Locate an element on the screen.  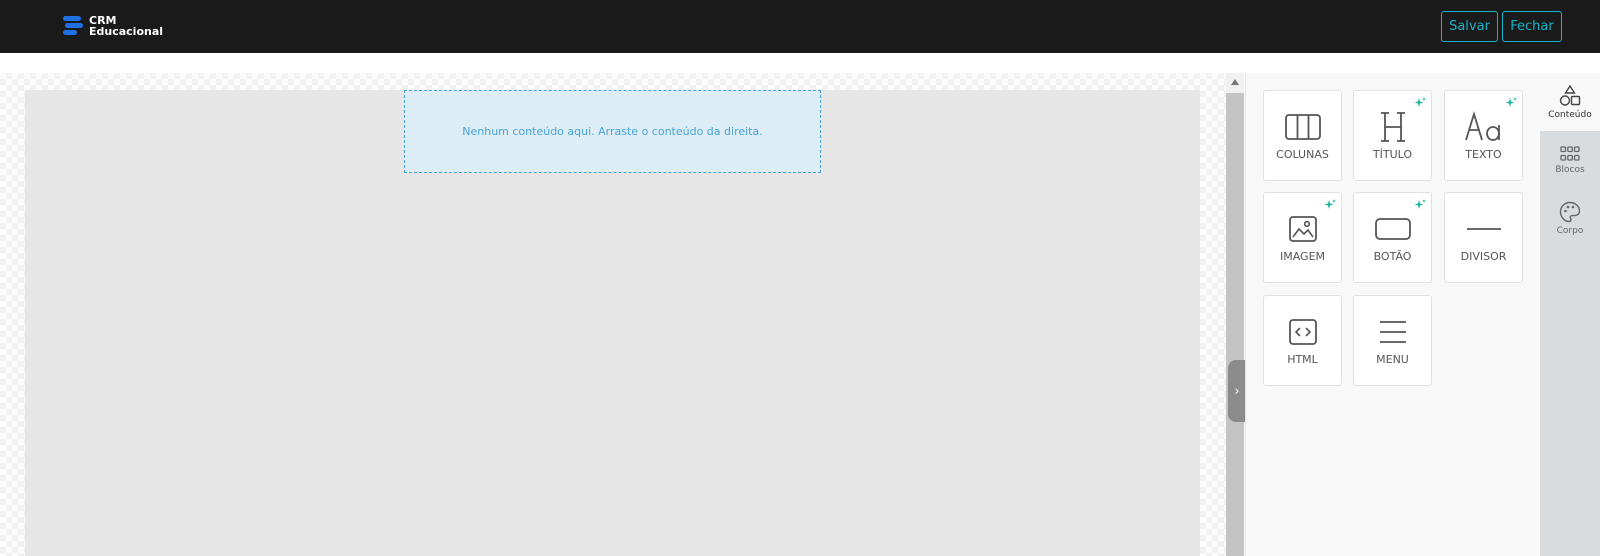
tool-divider: DIVISOR is located at coordinates (1483, 237).